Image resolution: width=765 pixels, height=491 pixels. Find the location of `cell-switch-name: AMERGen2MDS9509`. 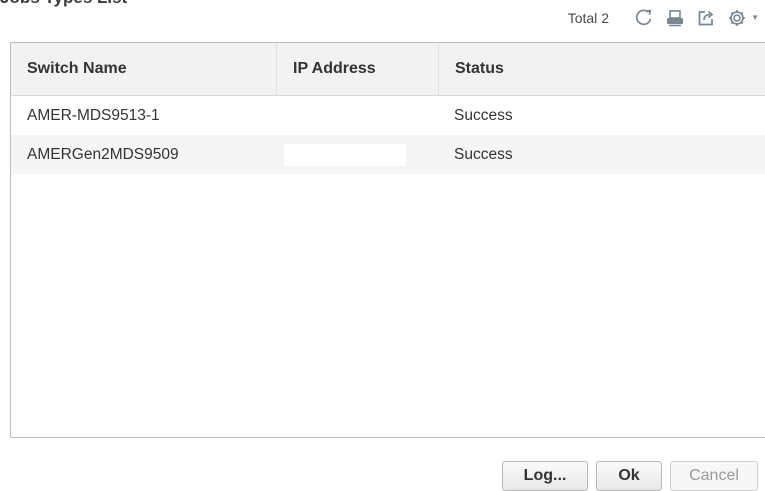

cell-switch-name: AMERGen2MDS9509 is located at coordinates (103, 154).